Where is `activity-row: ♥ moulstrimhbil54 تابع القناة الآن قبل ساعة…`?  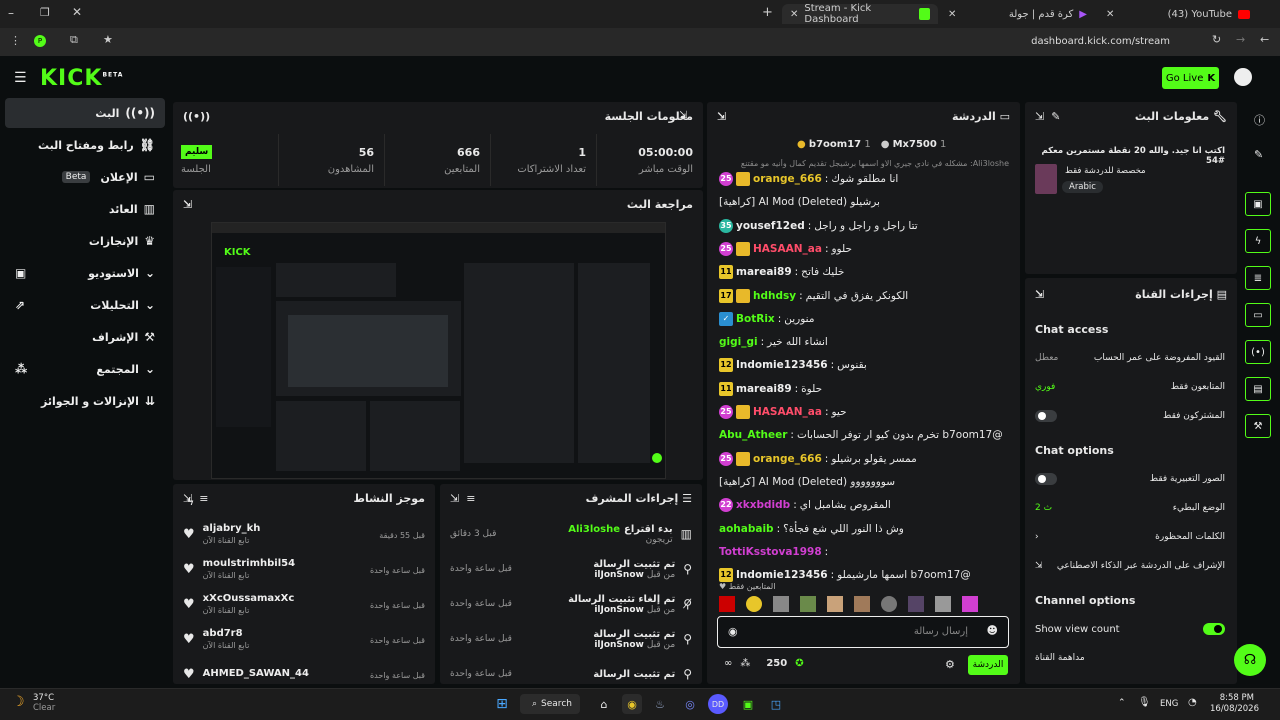 activity-row: ♥ moulstrimhbil54 تابع القناة الآن قبل ساعة… is located at coordinates (304, 569).